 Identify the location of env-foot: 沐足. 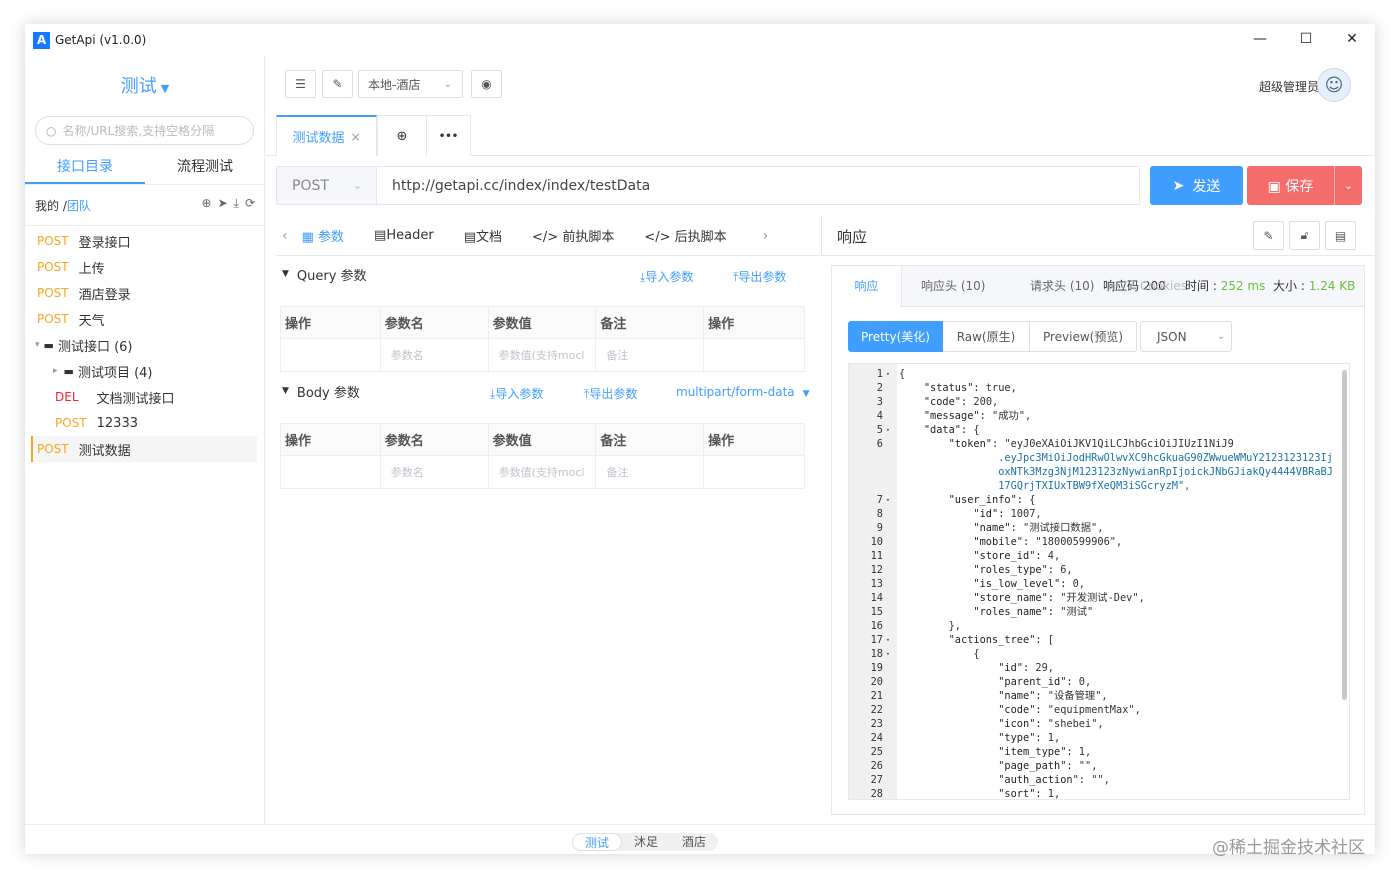
(646, 842).